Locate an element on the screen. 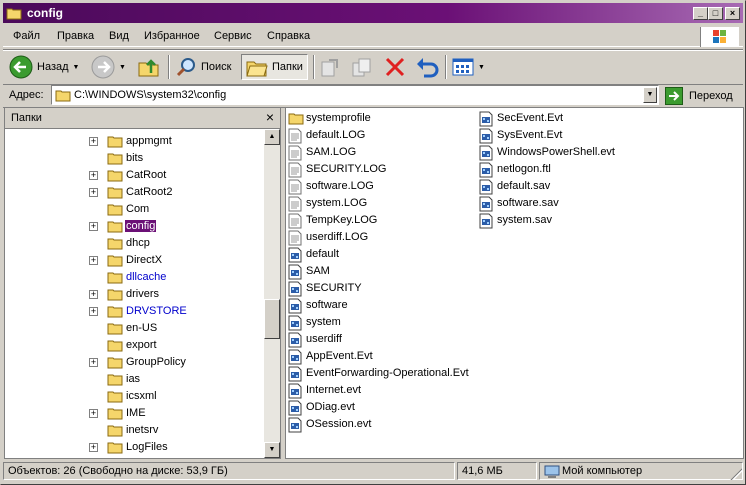 The width and height of the screenshot is (746, 485). delete-button is located at coordinates (395, 67).